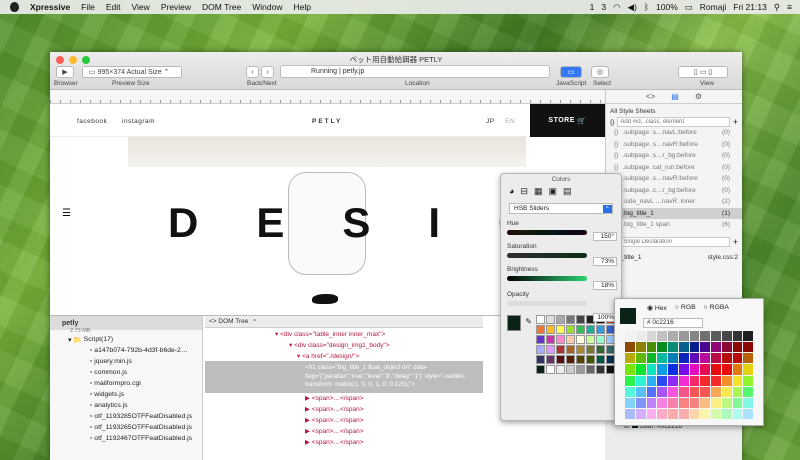  Describe the element at coordinates (603, 7) in the screenshot. I see `status-number: 3` at that location.